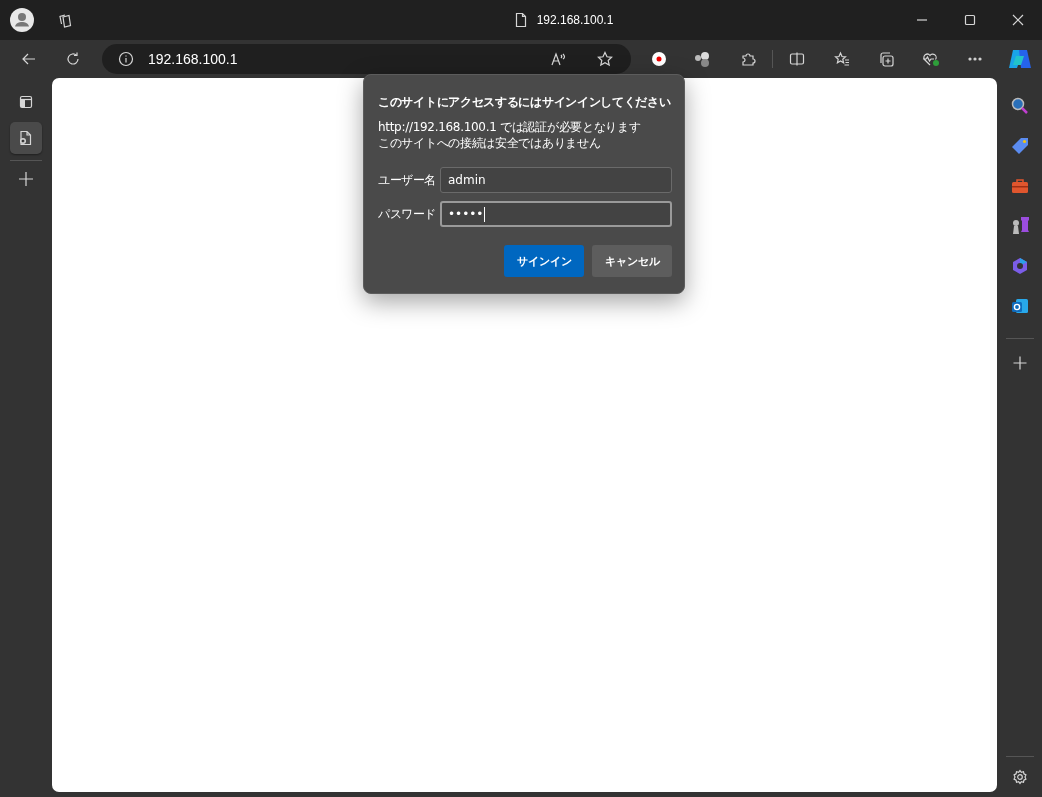 This screenshot has height=797, width=1042. I want to click on refresh-icon, so click(73, 59).